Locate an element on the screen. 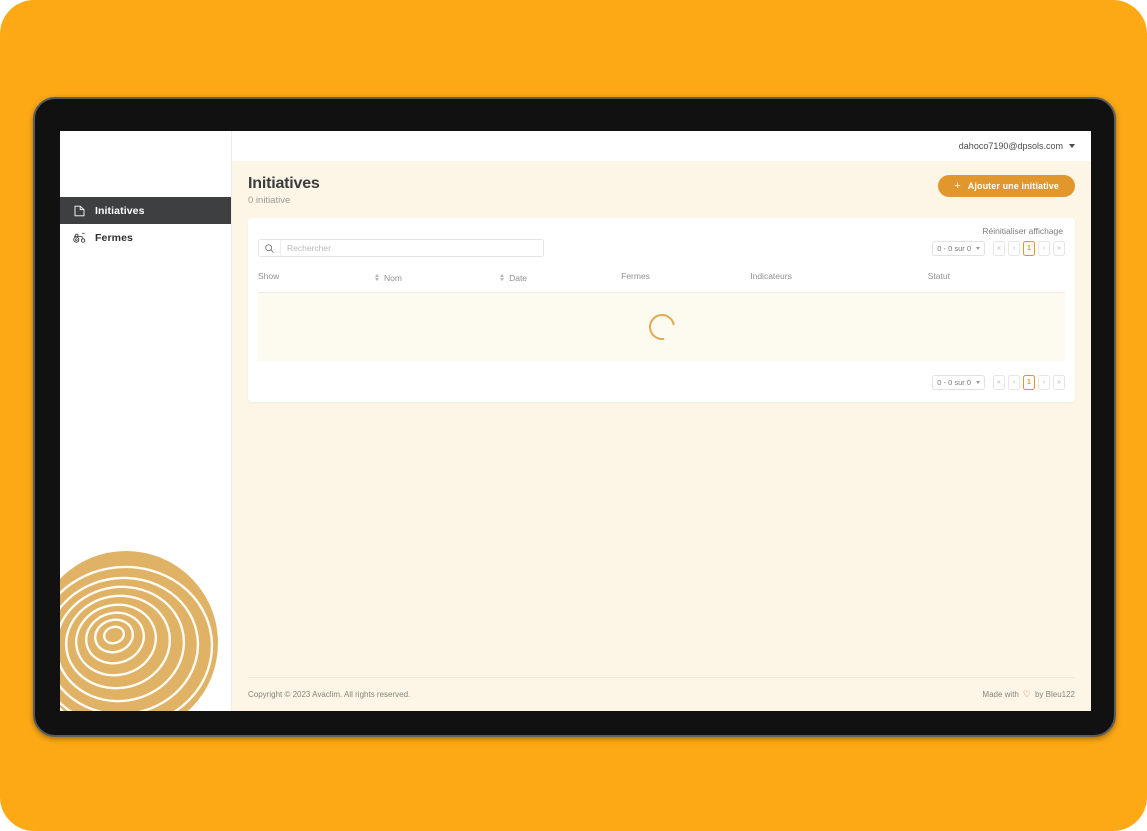 The height and width of the screenshot is (831, 1147). sidebar-item-label: Fermes is located at coordinates (114, 237).